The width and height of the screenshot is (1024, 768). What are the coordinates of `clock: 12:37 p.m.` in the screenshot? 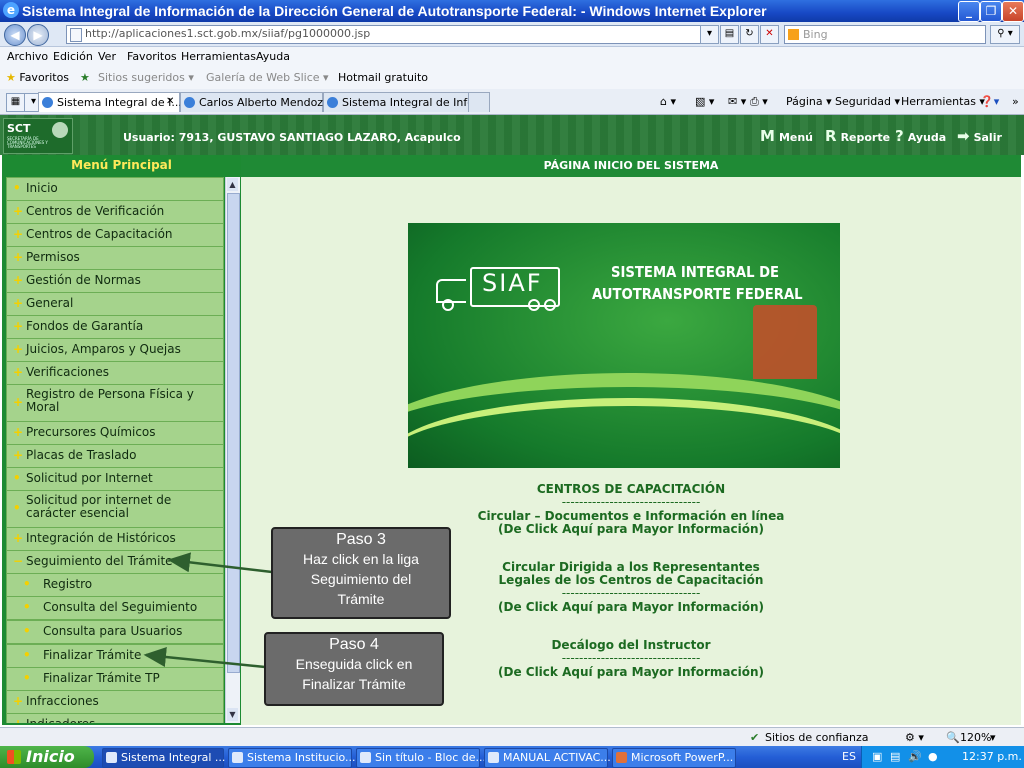 It's located at (992, 756).